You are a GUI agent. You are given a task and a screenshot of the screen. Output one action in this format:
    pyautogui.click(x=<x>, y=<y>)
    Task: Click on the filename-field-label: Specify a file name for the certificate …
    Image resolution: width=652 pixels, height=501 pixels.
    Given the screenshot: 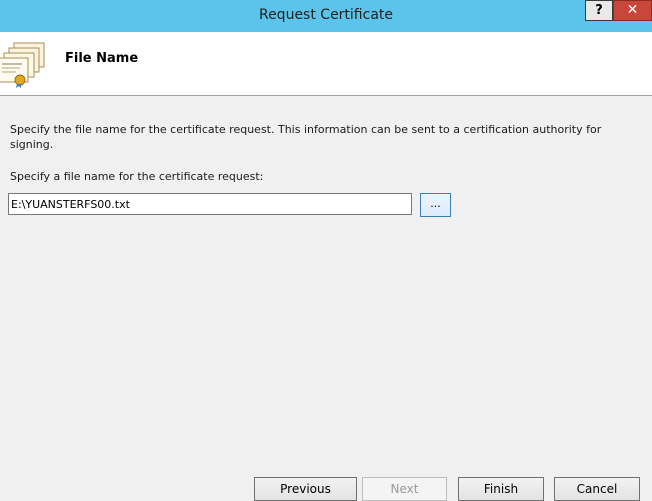 What is the action you would take?
    pyautogui.click(x=137, y=176)
    